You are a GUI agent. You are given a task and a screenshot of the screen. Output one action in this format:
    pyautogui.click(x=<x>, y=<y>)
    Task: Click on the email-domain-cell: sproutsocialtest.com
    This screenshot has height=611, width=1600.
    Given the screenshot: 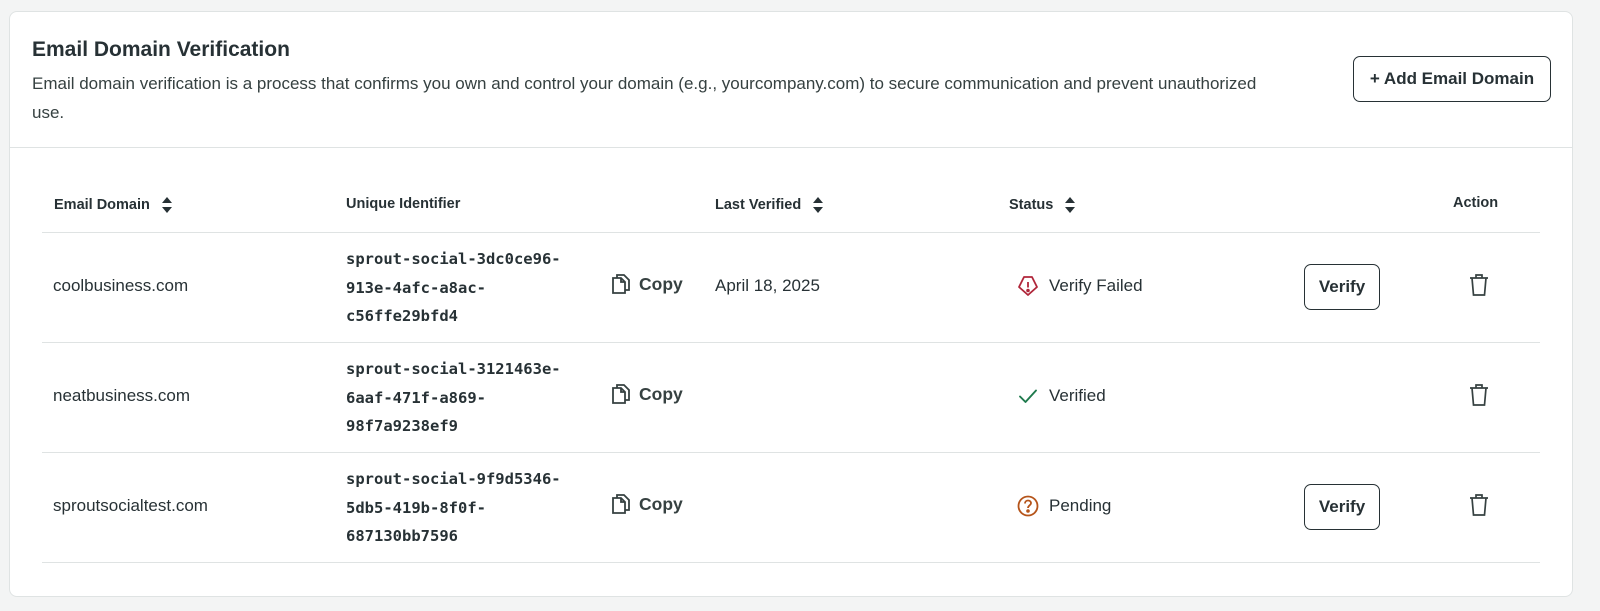 What is the action you would take?
    pyautogui.click(x=130, y=505)
    